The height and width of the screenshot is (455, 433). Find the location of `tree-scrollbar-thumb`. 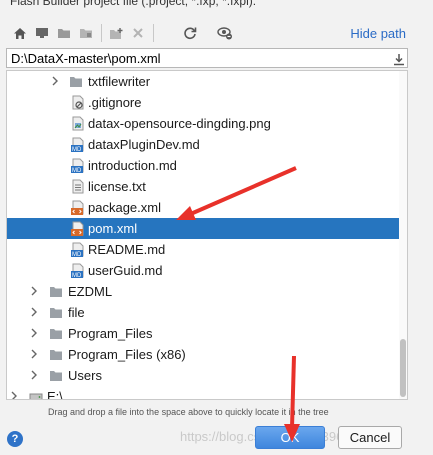

tree-scrollbar-thumb is located at coordinates (403, 368).